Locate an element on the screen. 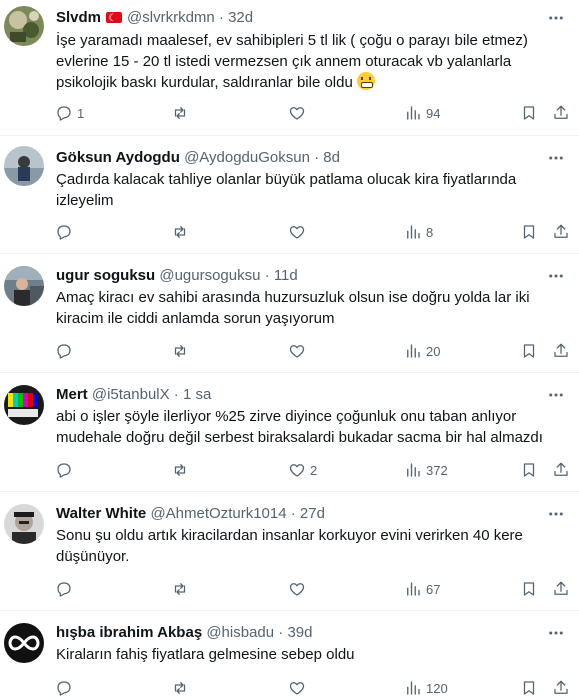 Image resolution: width=579 pixels, height=699 pixels. timestamp: 11d is located at coordinates (286, 275).